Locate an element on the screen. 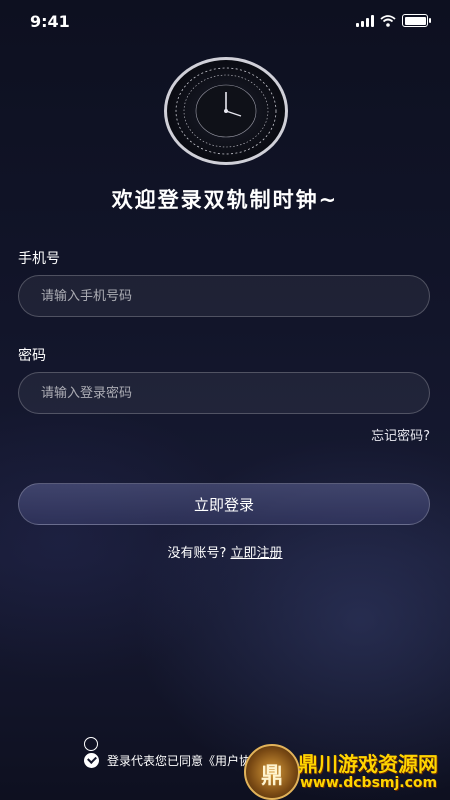  status-time: 9:41 is located at coordinates (50, 21).